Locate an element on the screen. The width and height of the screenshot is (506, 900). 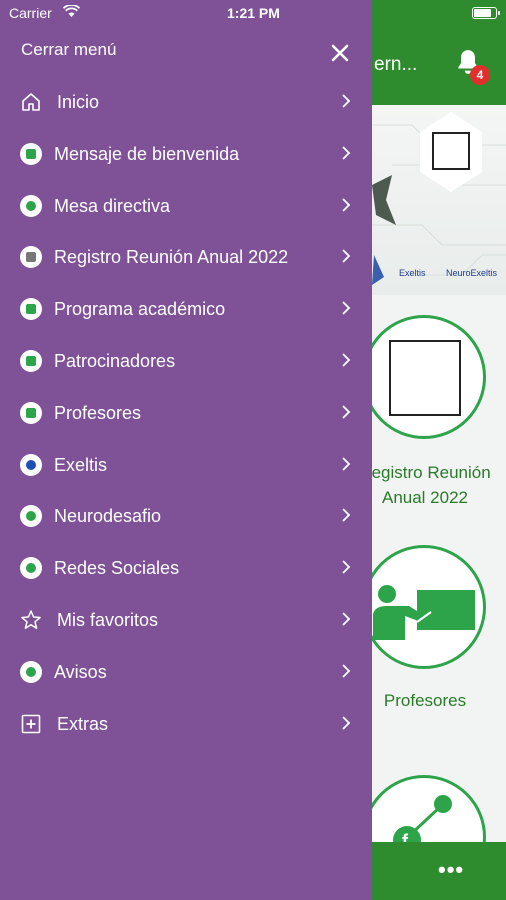
teachers-icon is located at coordinates (31, 412).